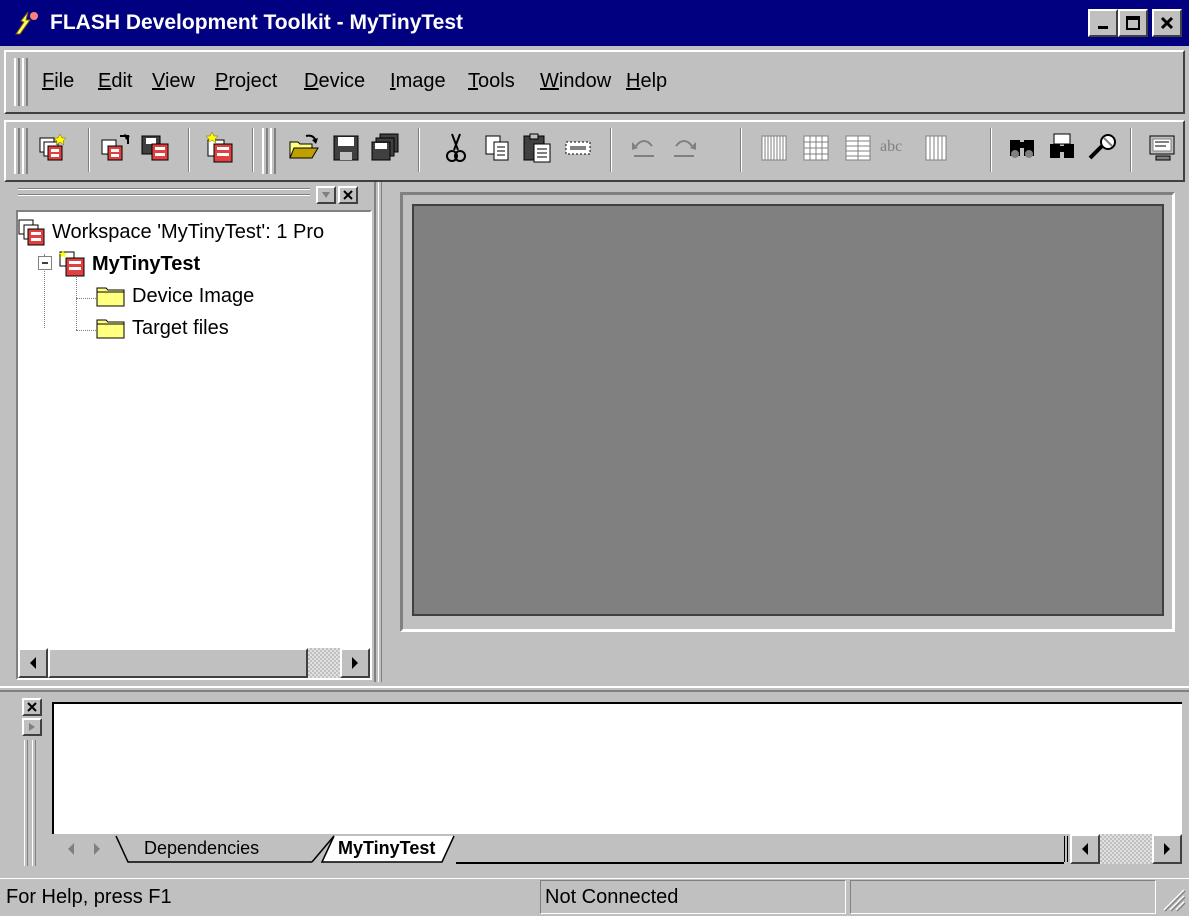 The height and width of the screenshot is (916, 1189). Describe the element at coordinates (594, 23) in the screenshot. I see `title-bar: FLASH Development Toolkit - MyTinyTest` at that location.